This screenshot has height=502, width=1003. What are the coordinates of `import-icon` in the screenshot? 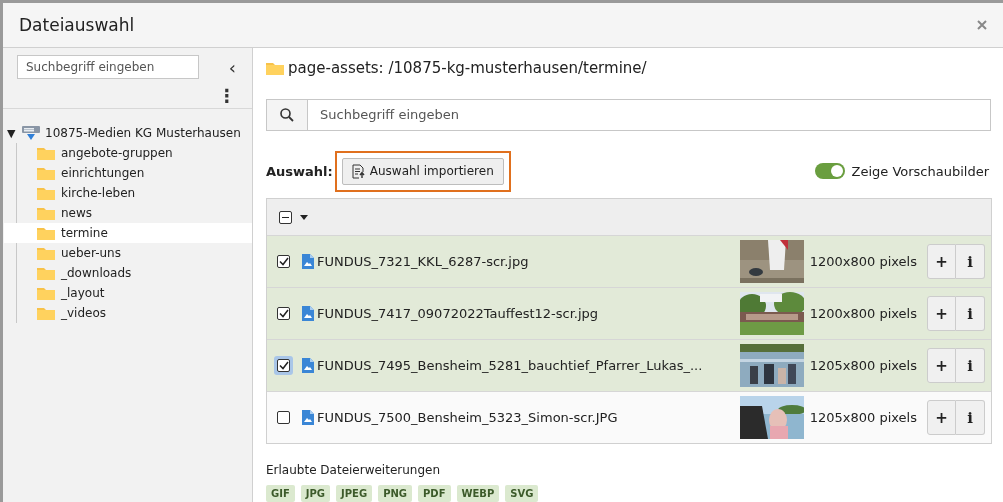 It's located at (358, 171).